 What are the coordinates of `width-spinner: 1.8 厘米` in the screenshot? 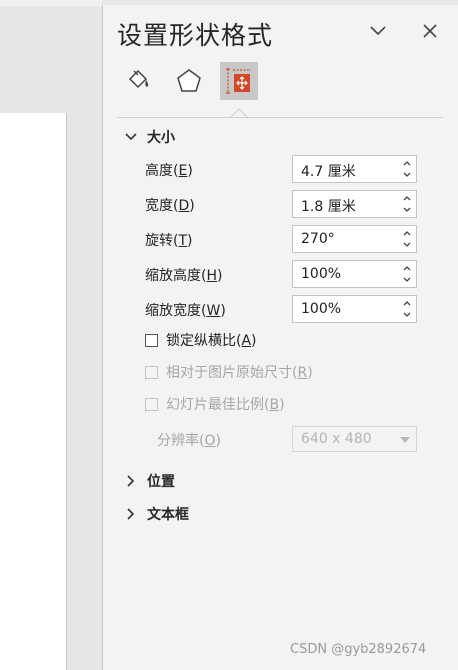 It's located at (354, 204).